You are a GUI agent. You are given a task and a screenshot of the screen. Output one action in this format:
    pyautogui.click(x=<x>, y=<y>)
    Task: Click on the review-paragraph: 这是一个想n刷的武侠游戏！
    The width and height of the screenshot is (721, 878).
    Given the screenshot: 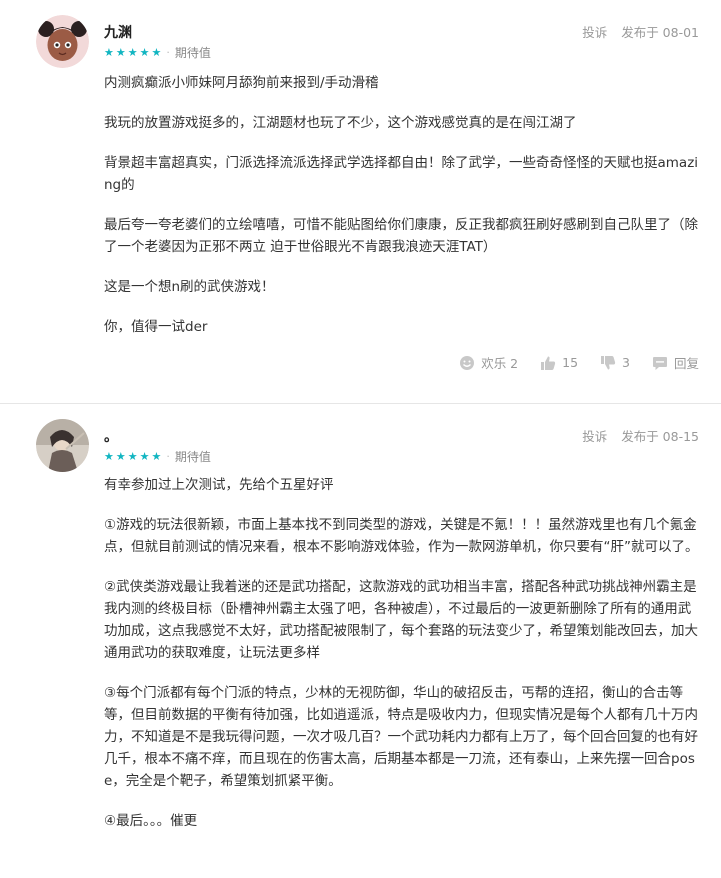 What is the action you would take?
    pyautogui.click(x=189, y=287)
    